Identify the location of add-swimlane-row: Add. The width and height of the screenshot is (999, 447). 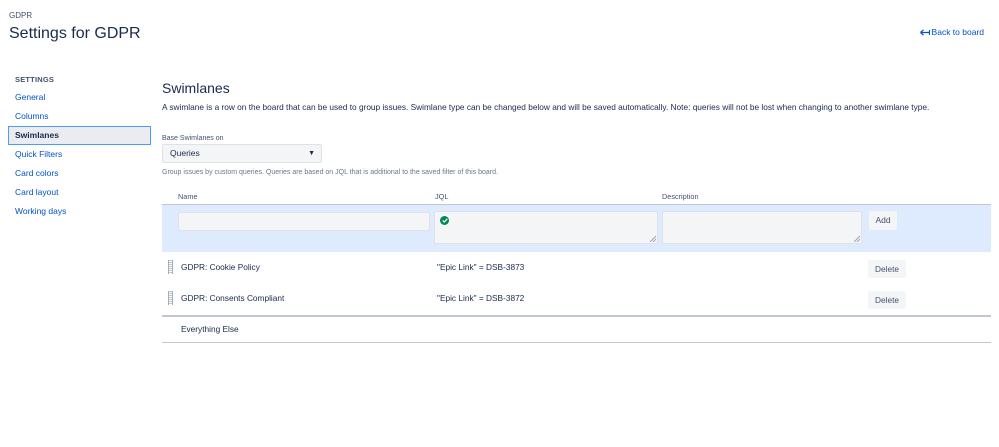
(576, 228).